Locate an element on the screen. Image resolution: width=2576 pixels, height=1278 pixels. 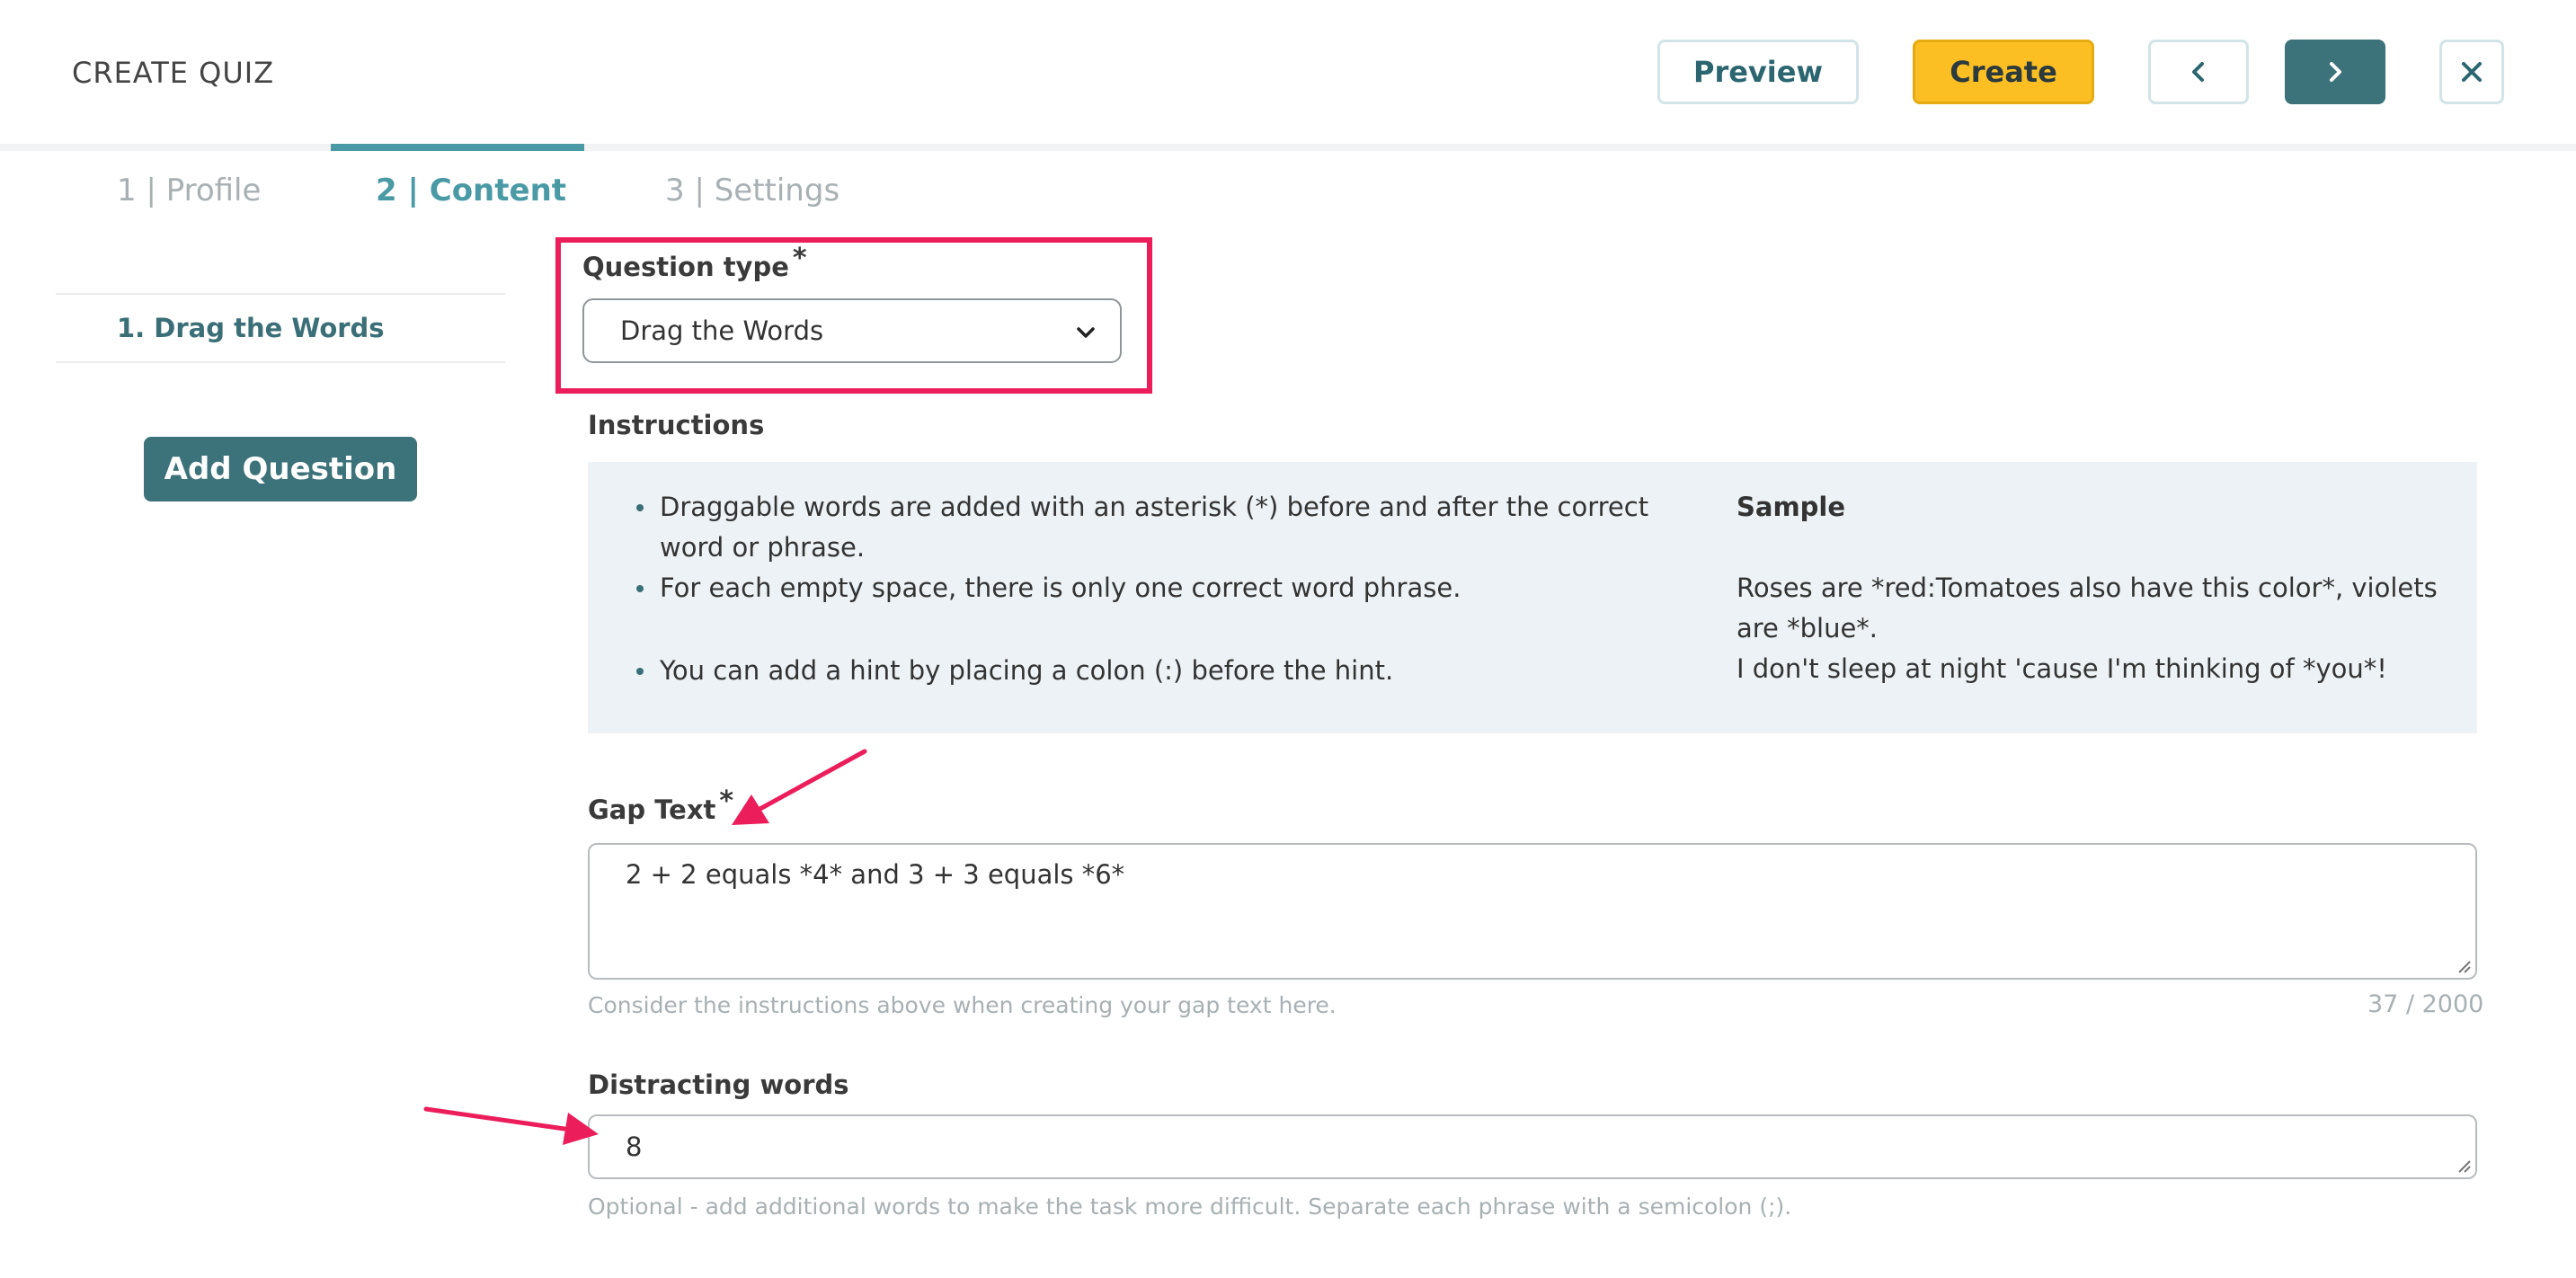
chevron-right-icon is located at coordinates (2335, 72).